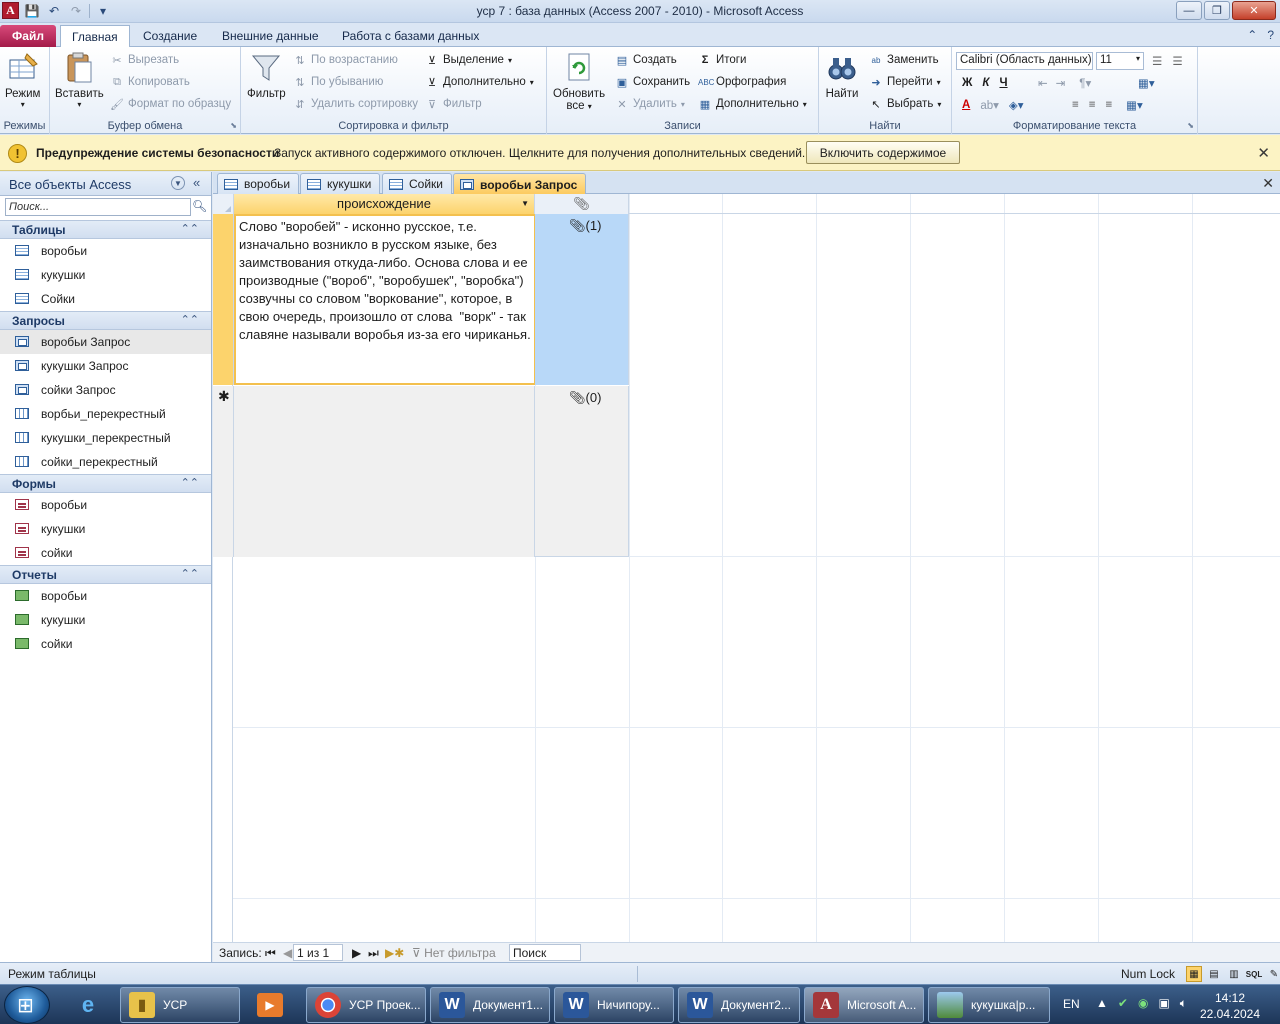  Describe the element at coordinates (1163, 1003) in the screenshot. I see `network-icon: ▣` at that location.